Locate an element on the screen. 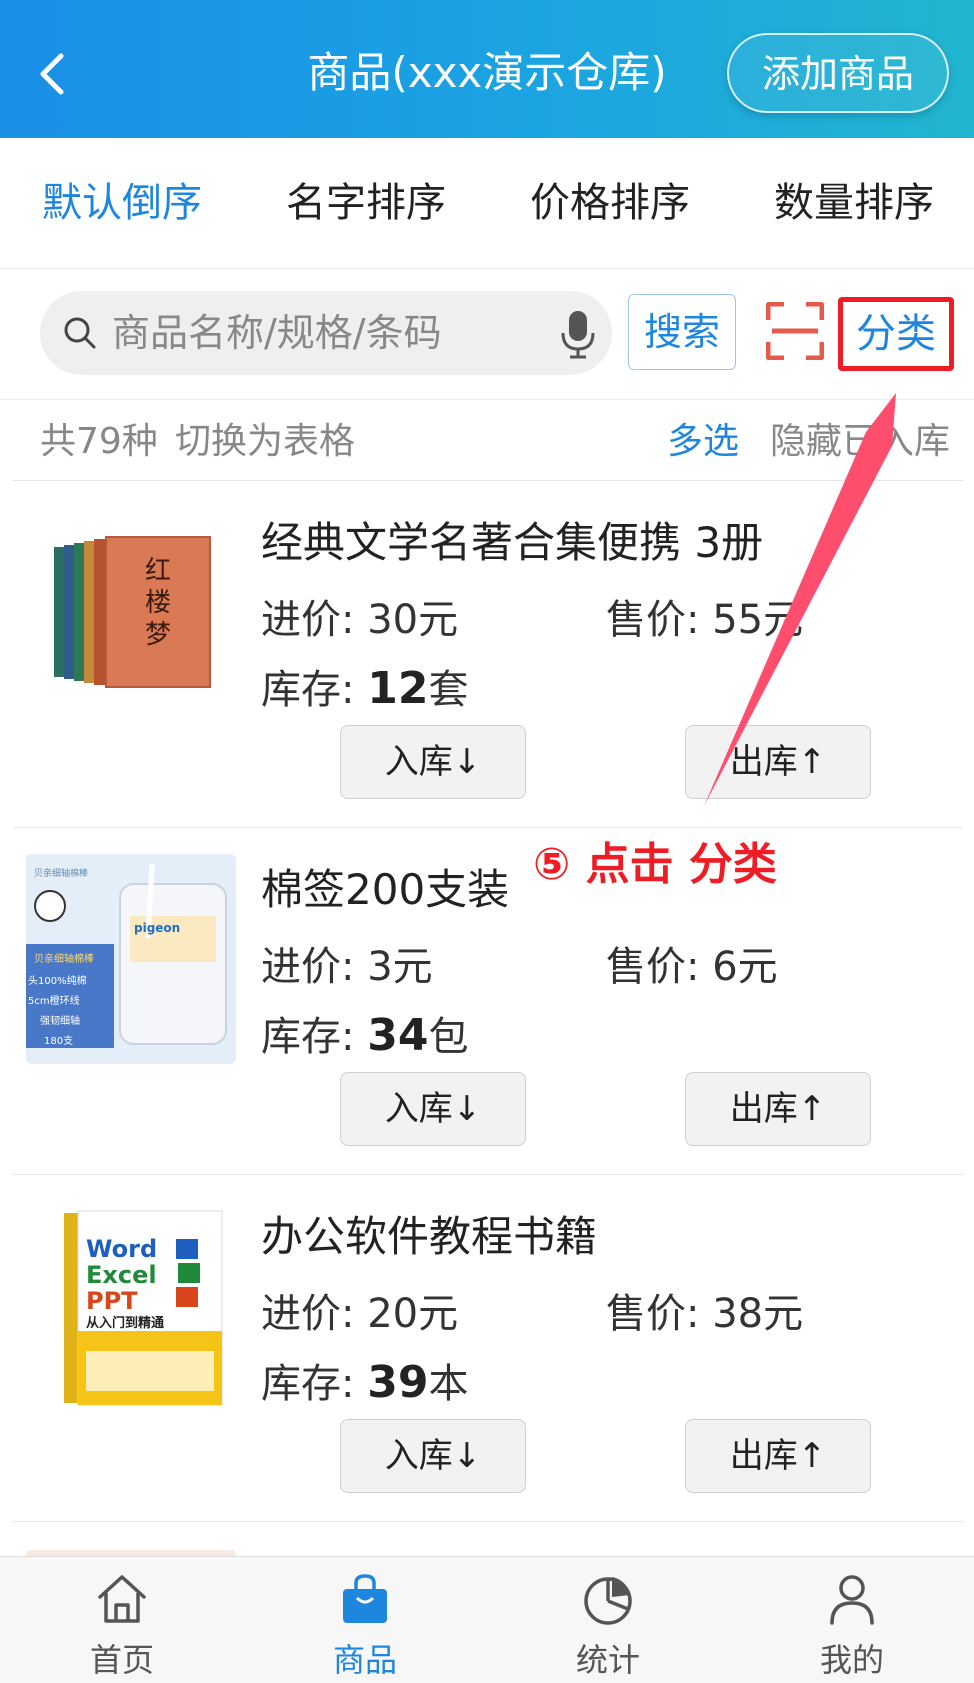 This screenshot has width=974, height=1683. tab-statistics-label: 统计 is located at coordinates (607, 1660).